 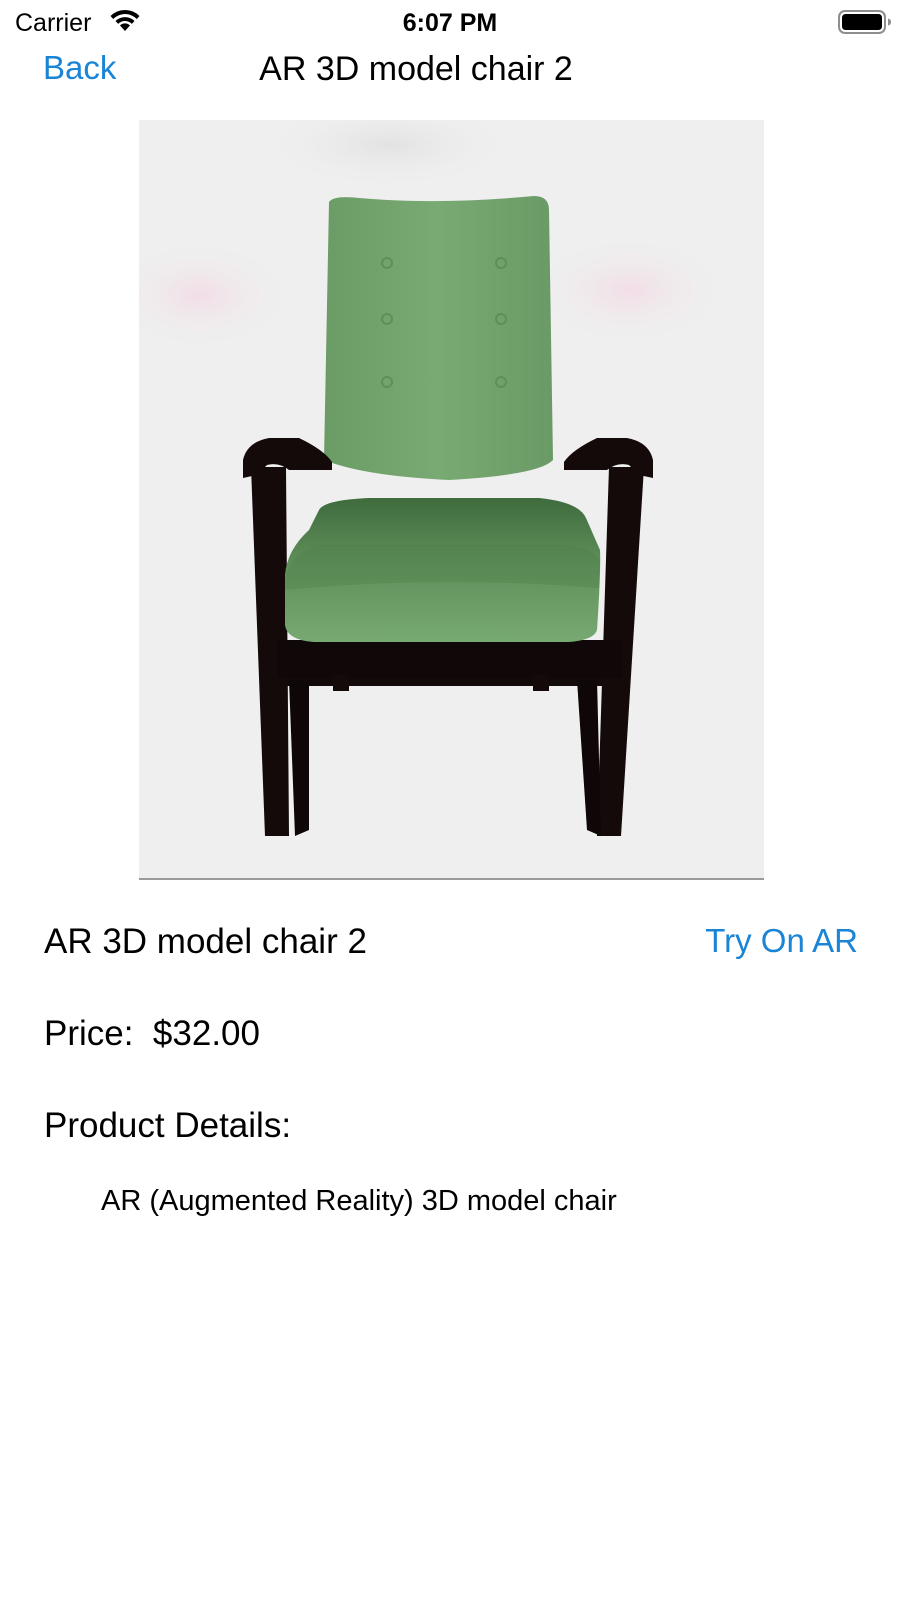 I want to click on status-bar: Carrier 6:07 PM, so click(x=450, y=22).